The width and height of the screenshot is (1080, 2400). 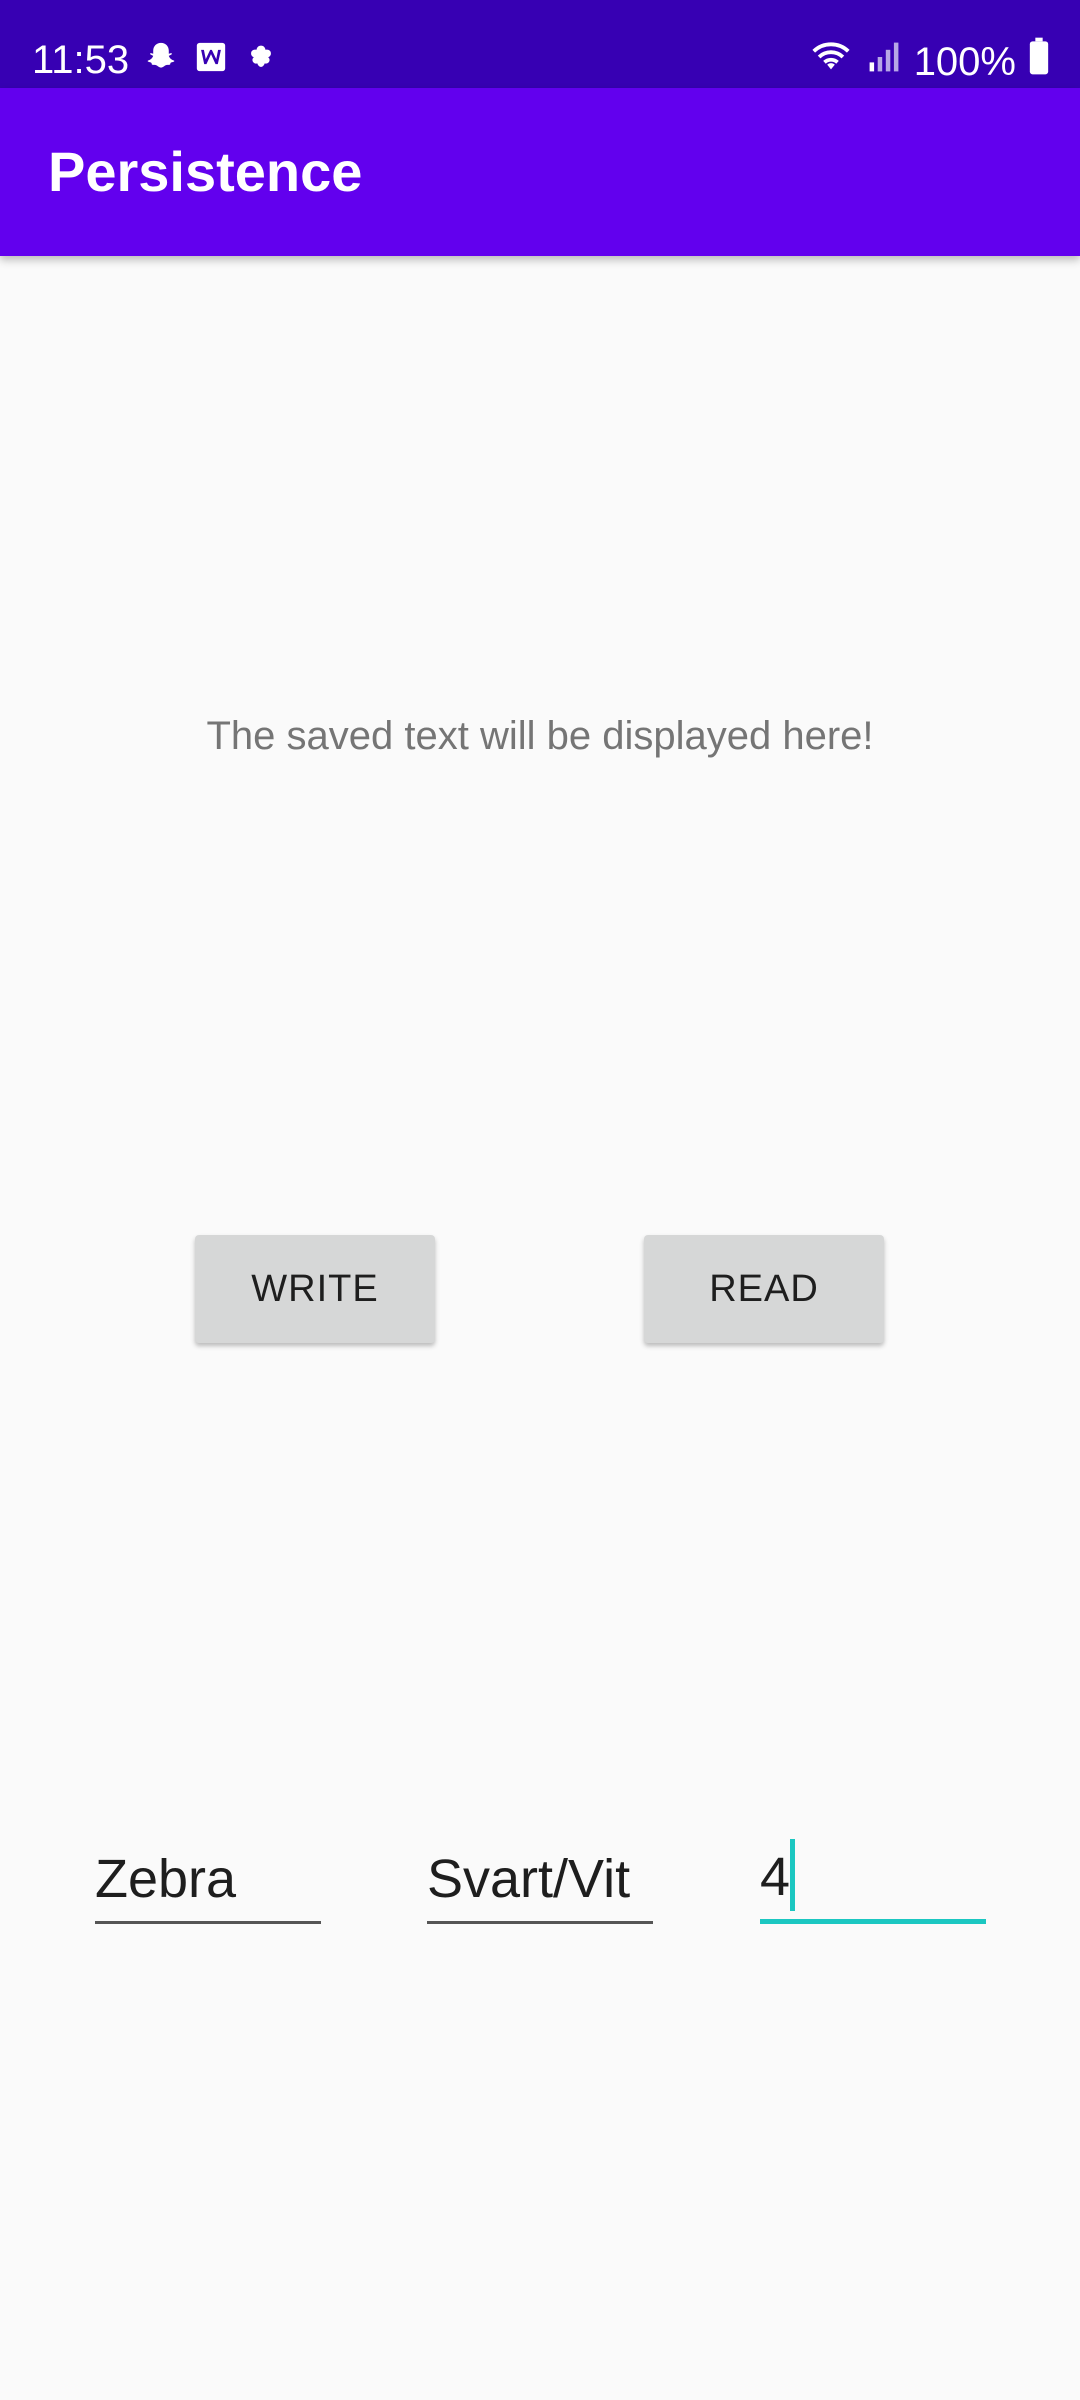 What do you see at coordinates (529, 1879) in the screenshot?
I see `text-input-2-value: Svart/Vit` at bounding box center [529, 1879].